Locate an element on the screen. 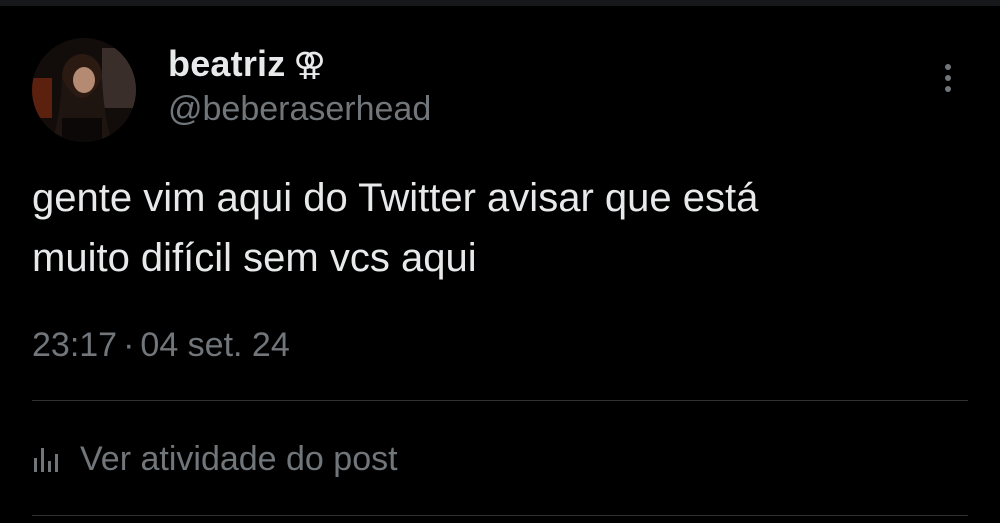 Image resolution: width=1000 pixels, height=523 pixels. avatar is located at coordinates (84, 90).